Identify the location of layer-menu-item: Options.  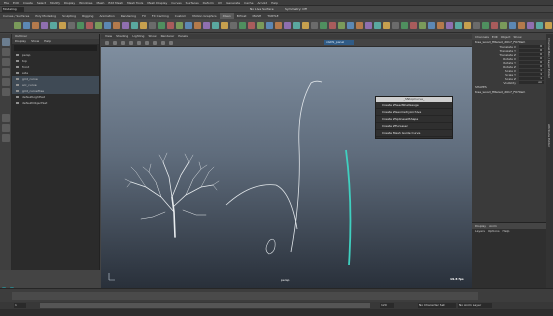
(494, 231).